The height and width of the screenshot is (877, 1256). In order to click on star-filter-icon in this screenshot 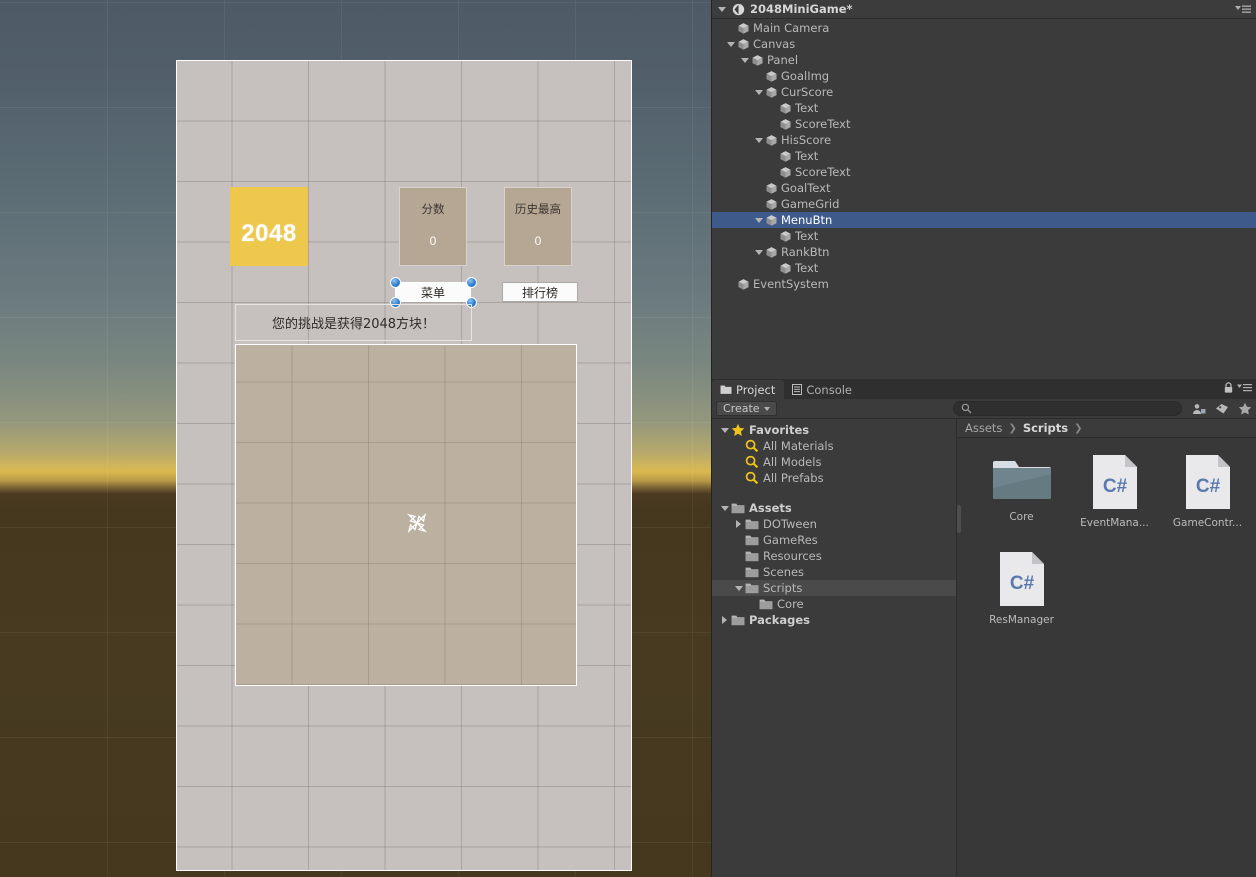, I will do `click(1244, 408)`.